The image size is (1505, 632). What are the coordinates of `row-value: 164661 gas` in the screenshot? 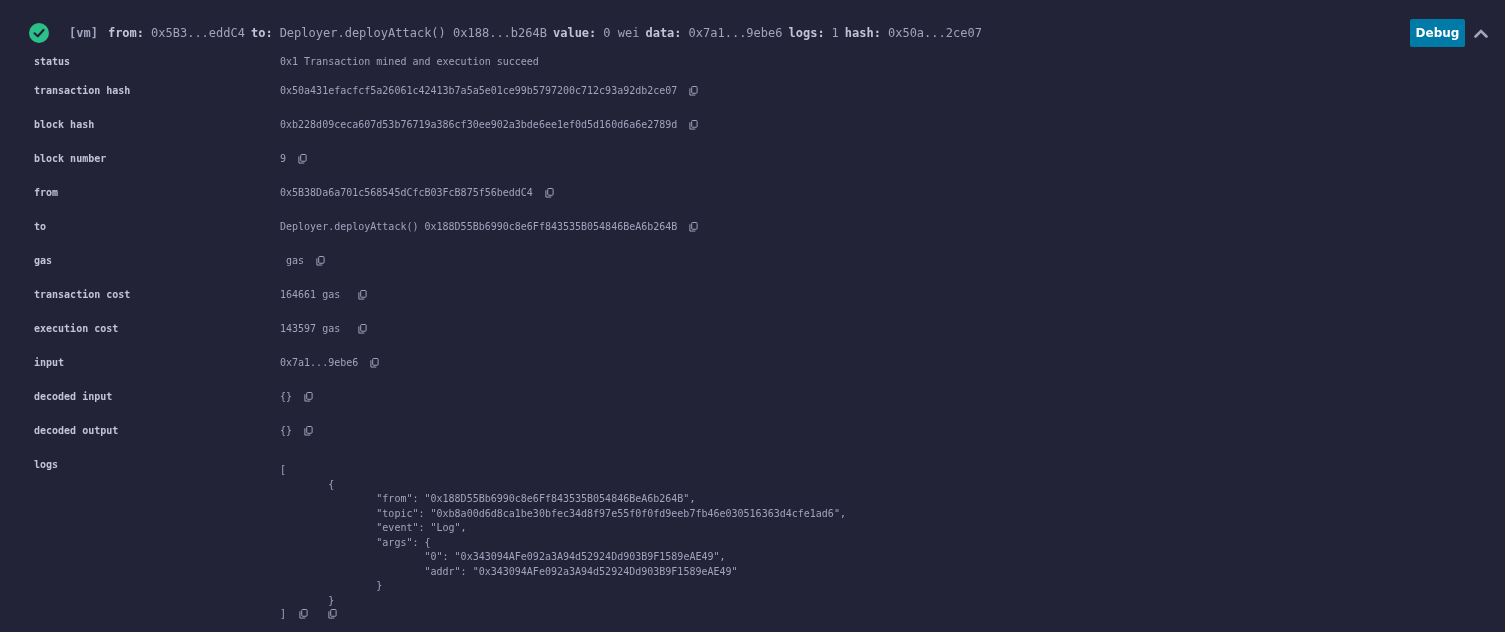 It's located at (311, 295).